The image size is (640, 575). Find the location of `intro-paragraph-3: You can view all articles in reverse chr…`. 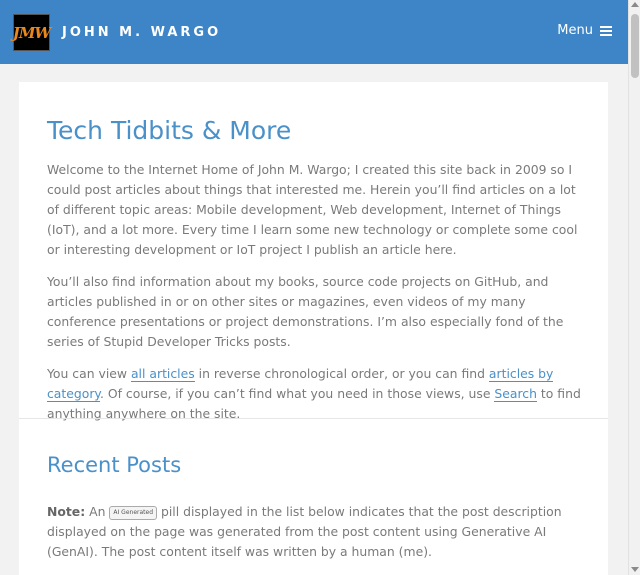

intro-paragraph-3: You can view all articles in reverse chr… is located at coordinates (314, 394).